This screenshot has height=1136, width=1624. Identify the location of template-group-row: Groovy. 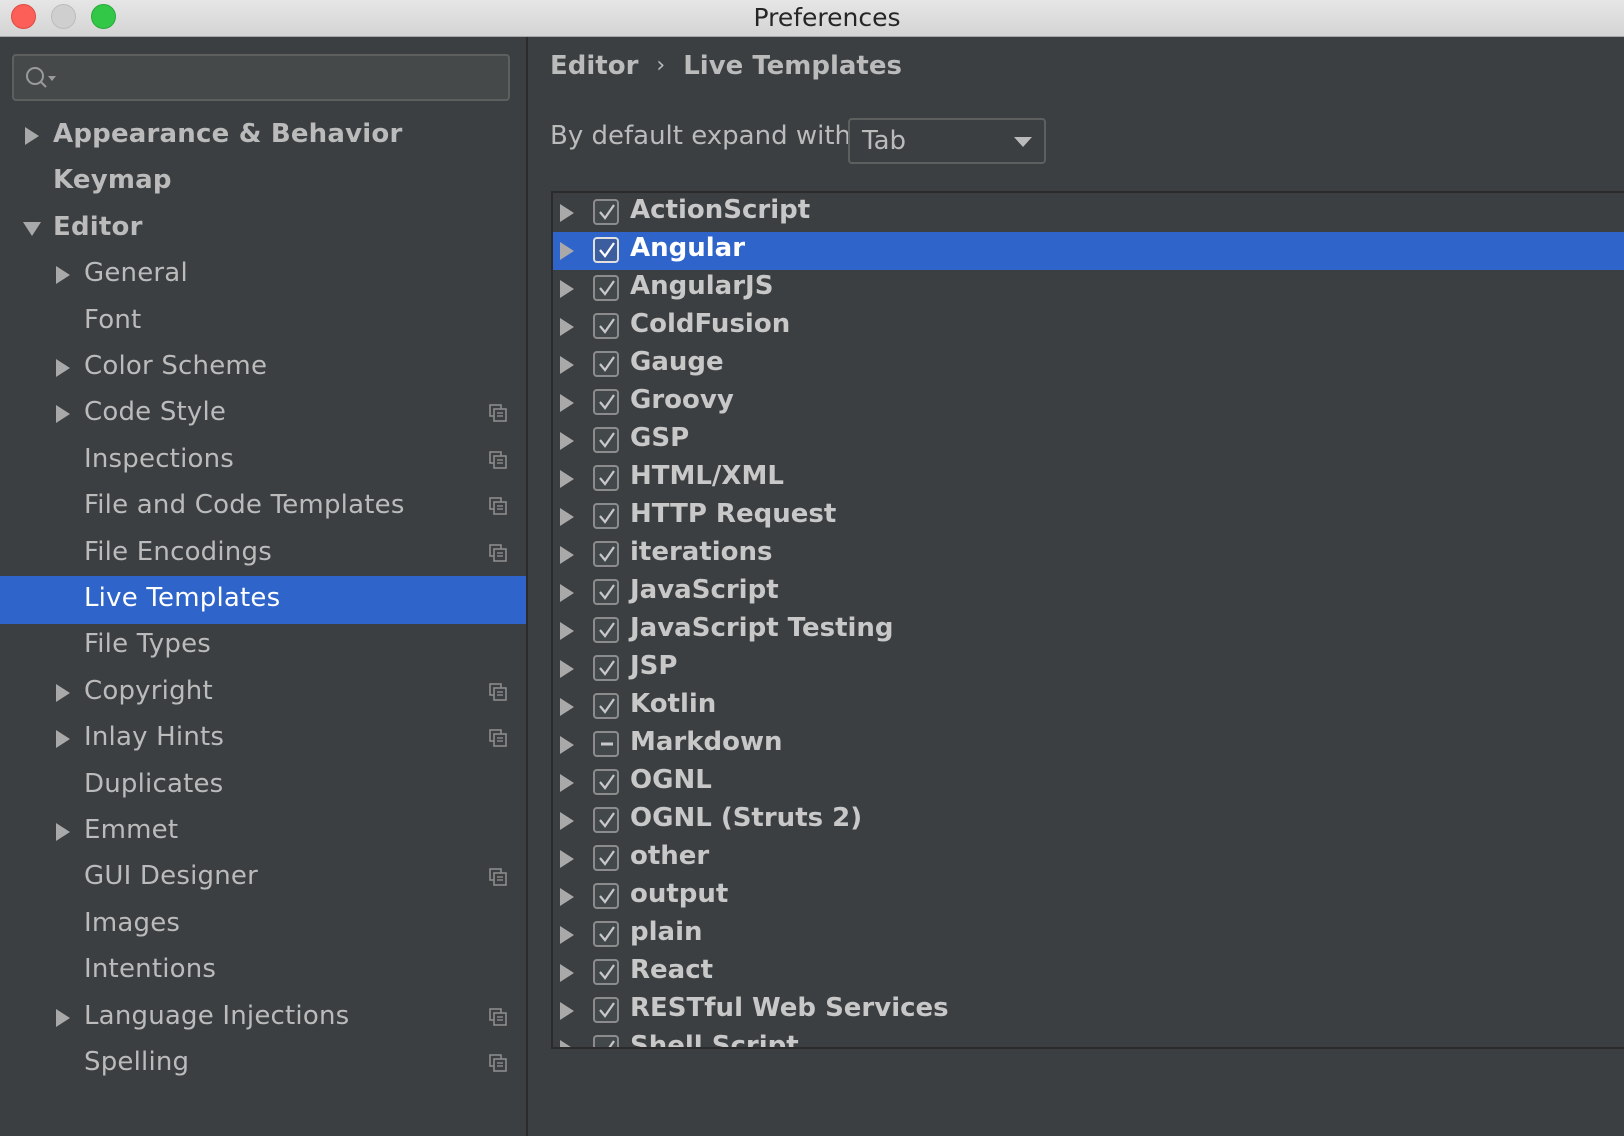
(1088, 403).